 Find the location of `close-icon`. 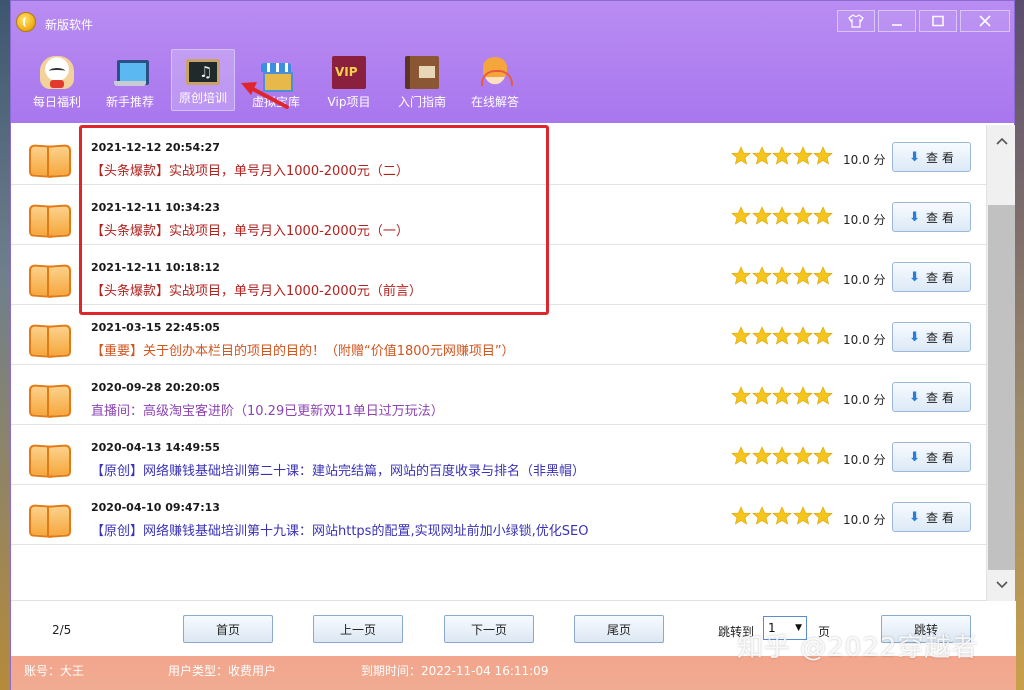

close-icon is located at coordinates (985, 21).